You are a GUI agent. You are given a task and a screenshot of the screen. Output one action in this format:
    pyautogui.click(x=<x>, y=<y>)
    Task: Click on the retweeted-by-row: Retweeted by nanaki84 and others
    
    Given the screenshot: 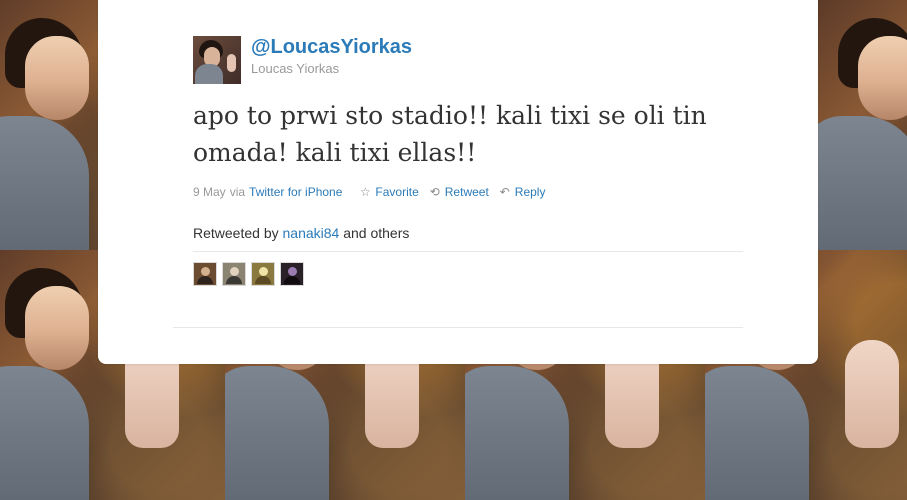 What is the action you would take?
    pyautogui.click(x=301, y=233)
    